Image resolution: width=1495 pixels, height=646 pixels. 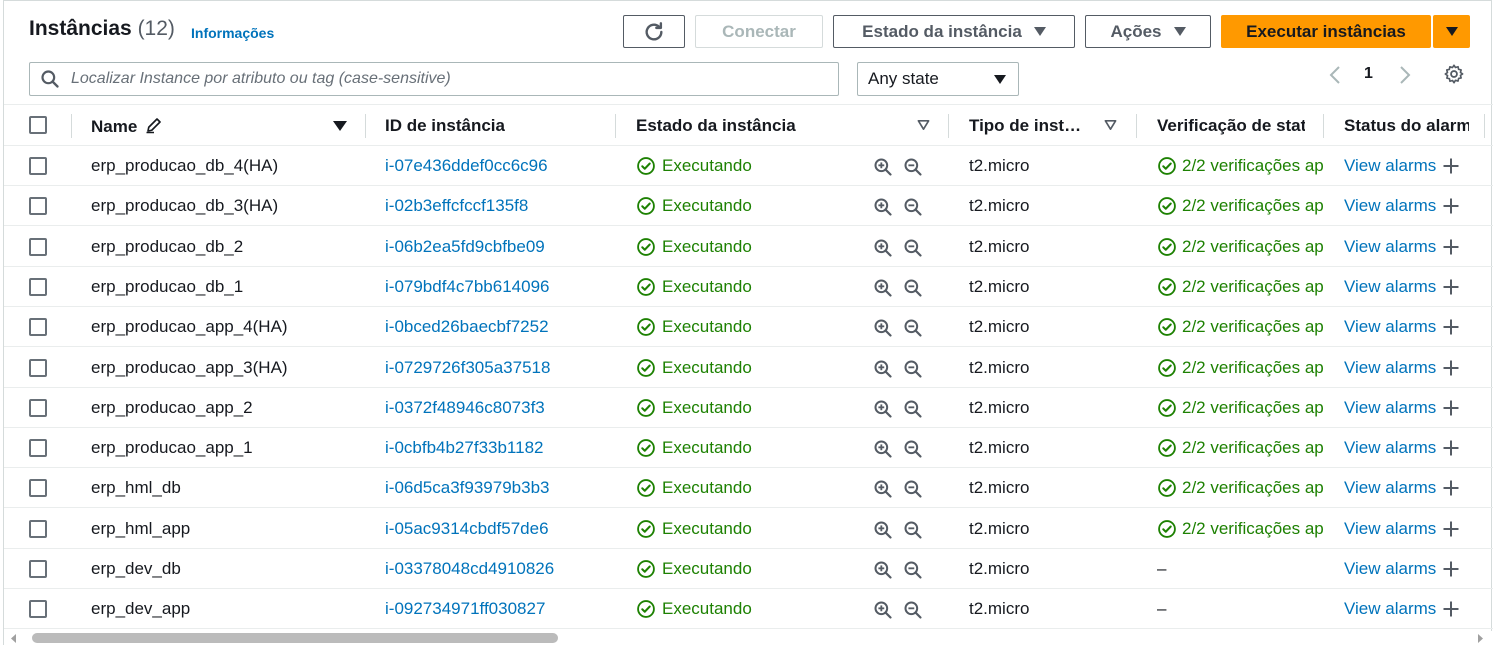 I want to click on search-bar, so click(x=434, y=79).